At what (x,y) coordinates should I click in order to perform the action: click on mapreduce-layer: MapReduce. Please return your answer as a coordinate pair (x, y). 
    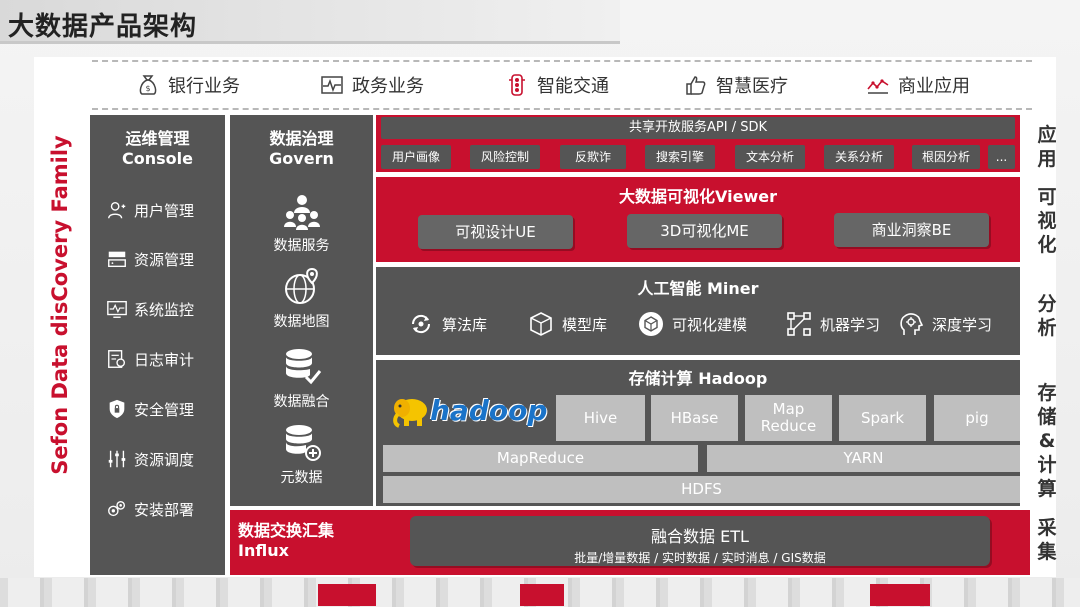
    Looking at the image, I should click on (540, 458).